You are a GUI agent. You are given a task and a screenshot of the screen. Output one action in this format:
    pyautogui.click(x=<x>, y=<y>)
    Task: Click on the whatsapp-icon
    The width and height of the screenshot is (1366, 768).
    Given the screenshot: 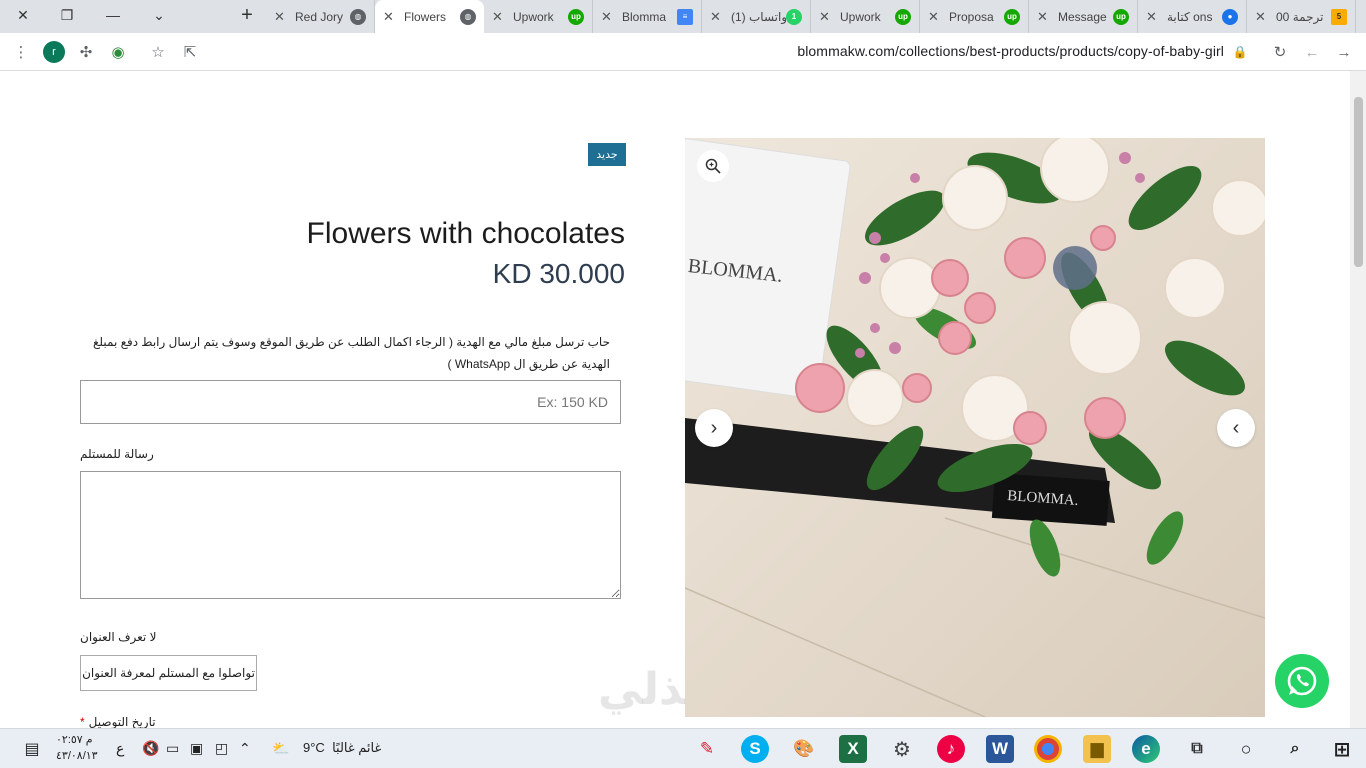 What is the action you would take?
    pyautogui.click(x=1302, y=681)
    